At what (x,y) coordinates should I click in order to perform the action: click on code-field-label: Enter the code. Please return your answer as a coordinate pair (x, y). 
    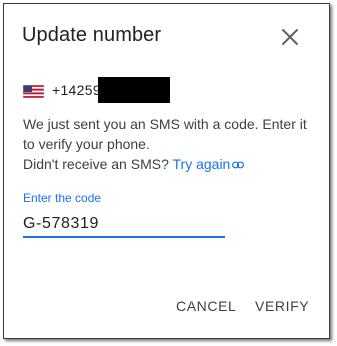
    Looking at the image, I should click on (62, 198).